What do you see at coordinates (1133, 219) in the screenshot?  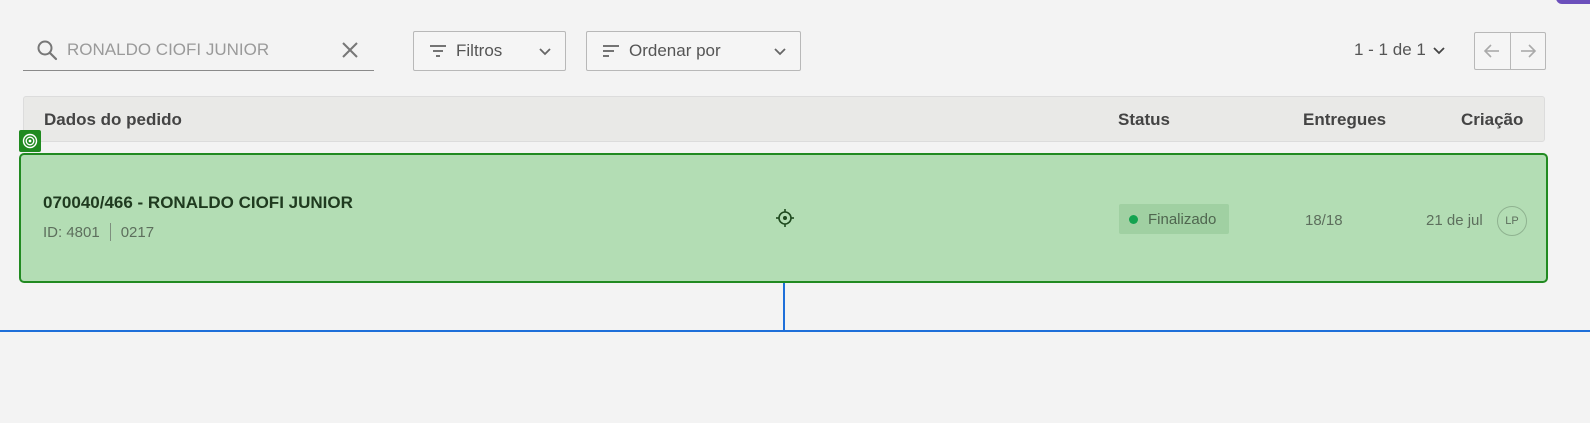 I see `status-dot` at bounding box center [1133, 219].